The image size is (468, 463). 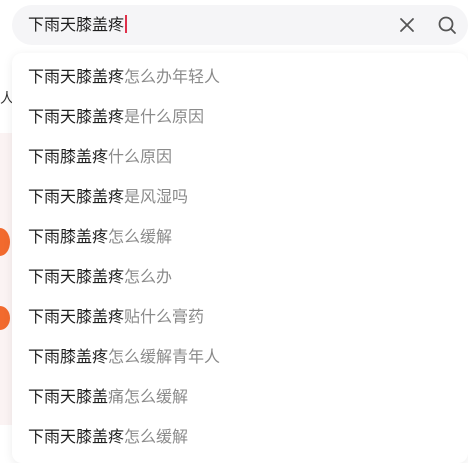 I want to click on search-input: 下雨天膝盖疼, so click(x=77, y=25).